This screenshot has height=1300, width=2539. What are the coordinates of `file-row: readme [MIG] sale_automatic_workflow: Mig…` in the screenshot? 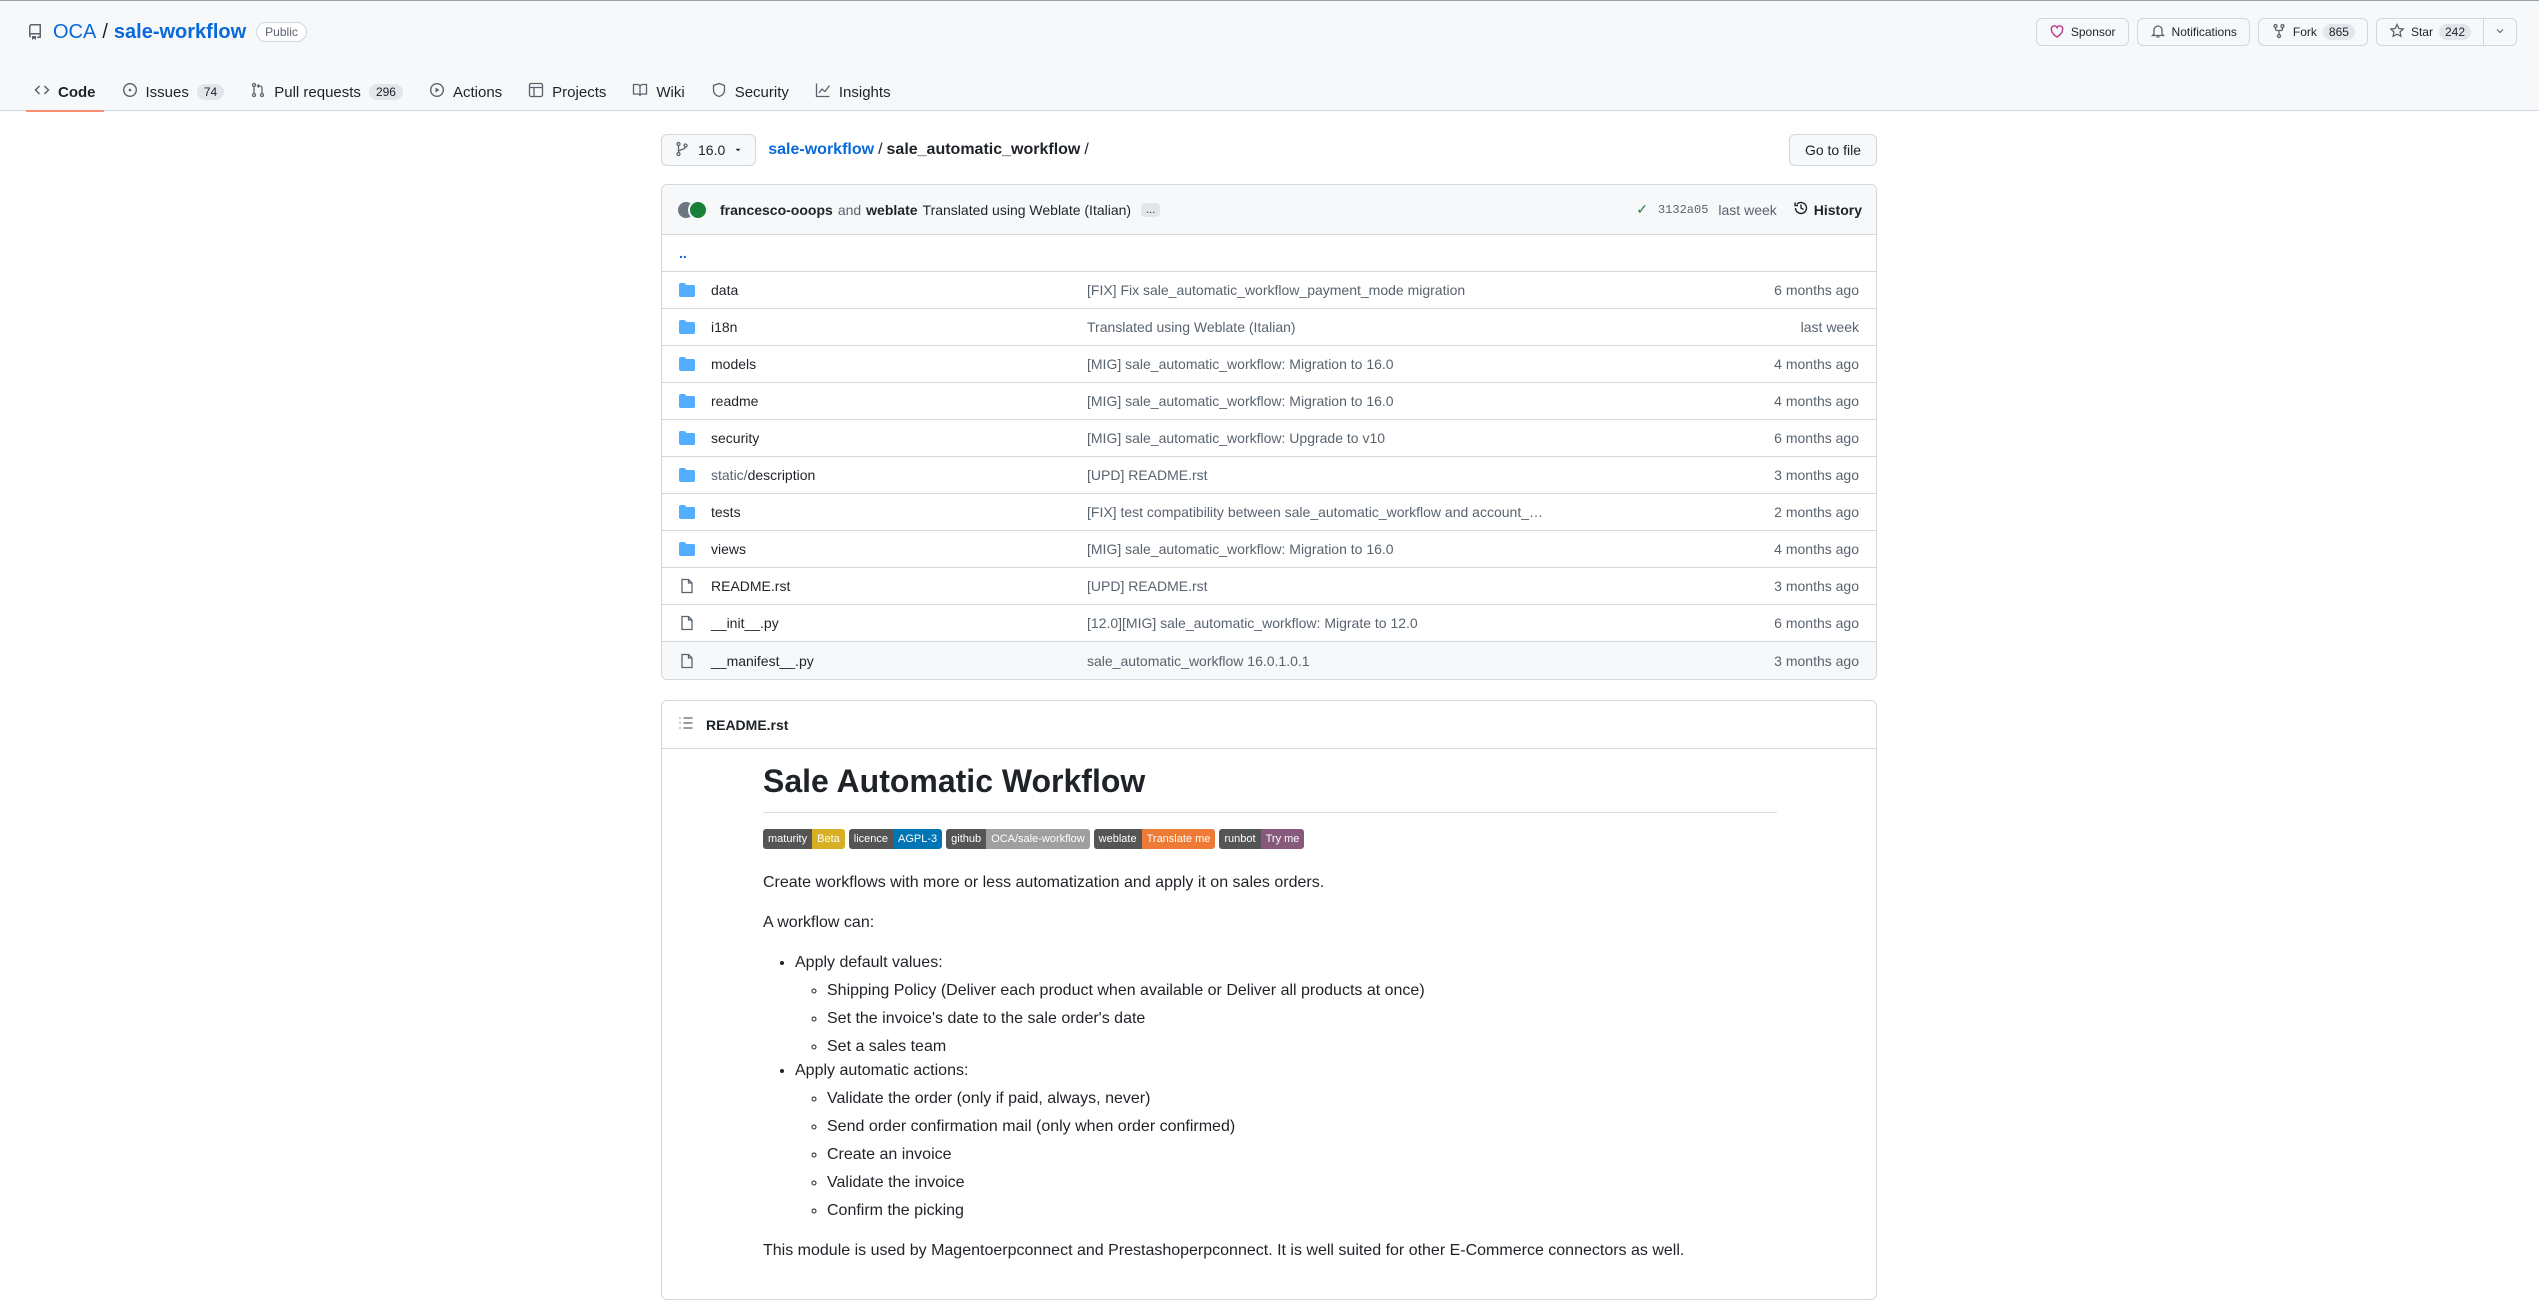 It's located at (1269, 401).